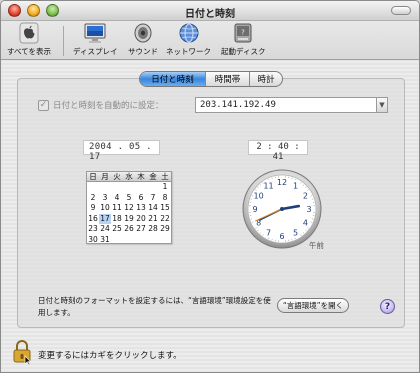 This screenshot has height=373, width=420. What do you see at coordinates (268, 232) in the screenshot?
I see `clock-numeral: 7` at bounding box center [268, 232].